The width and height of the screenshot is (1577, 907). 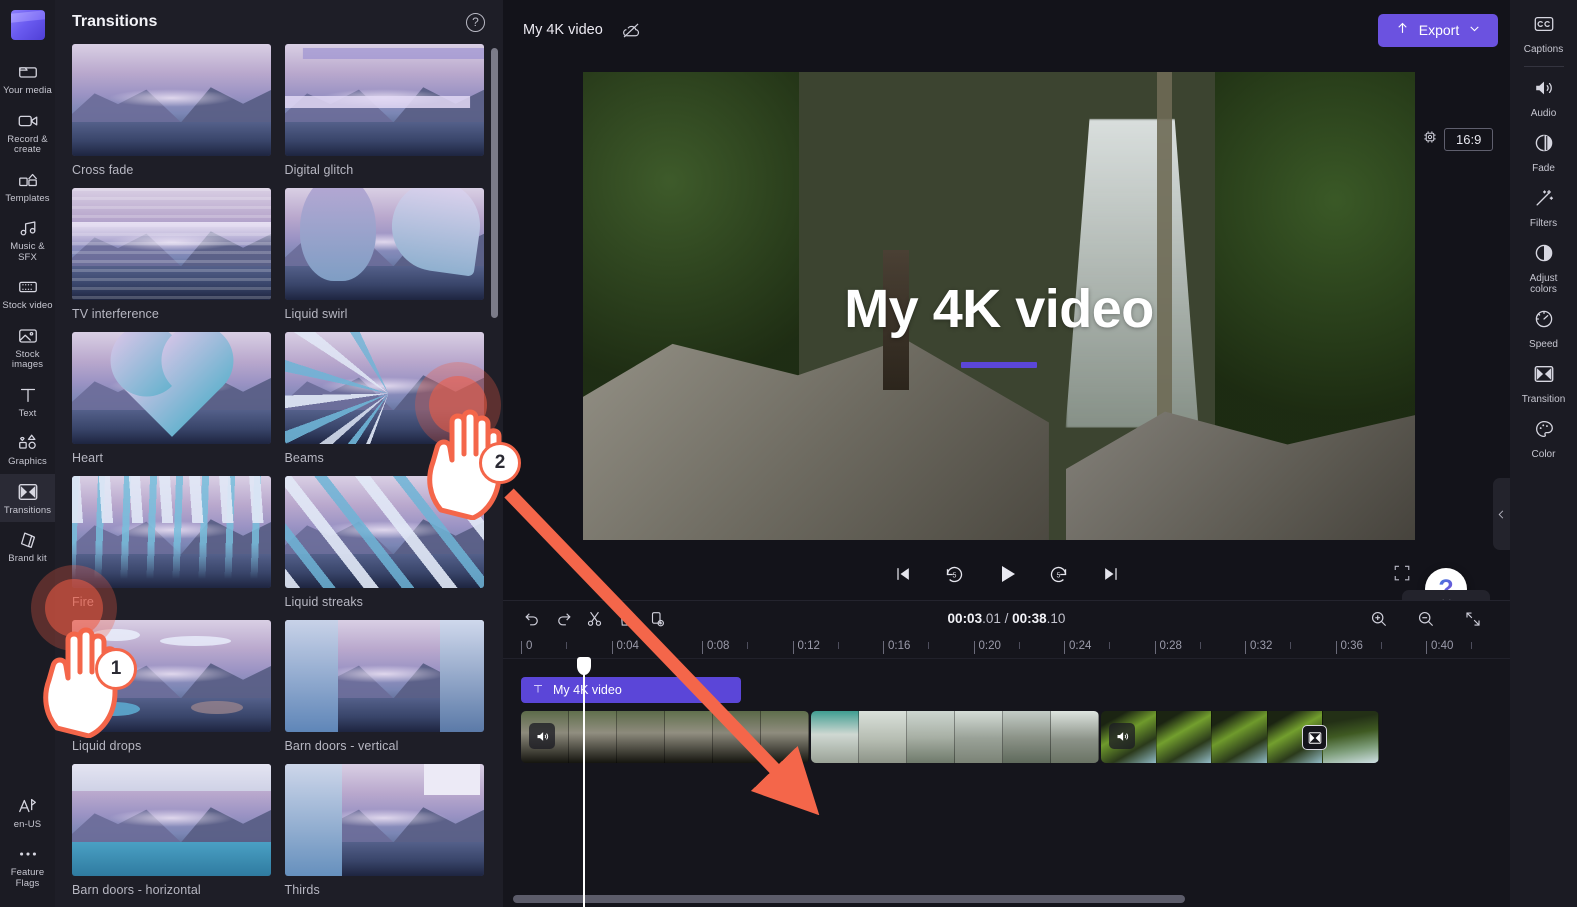 I want to click on aspect-settings-icon, so click(x=1430, y=139).